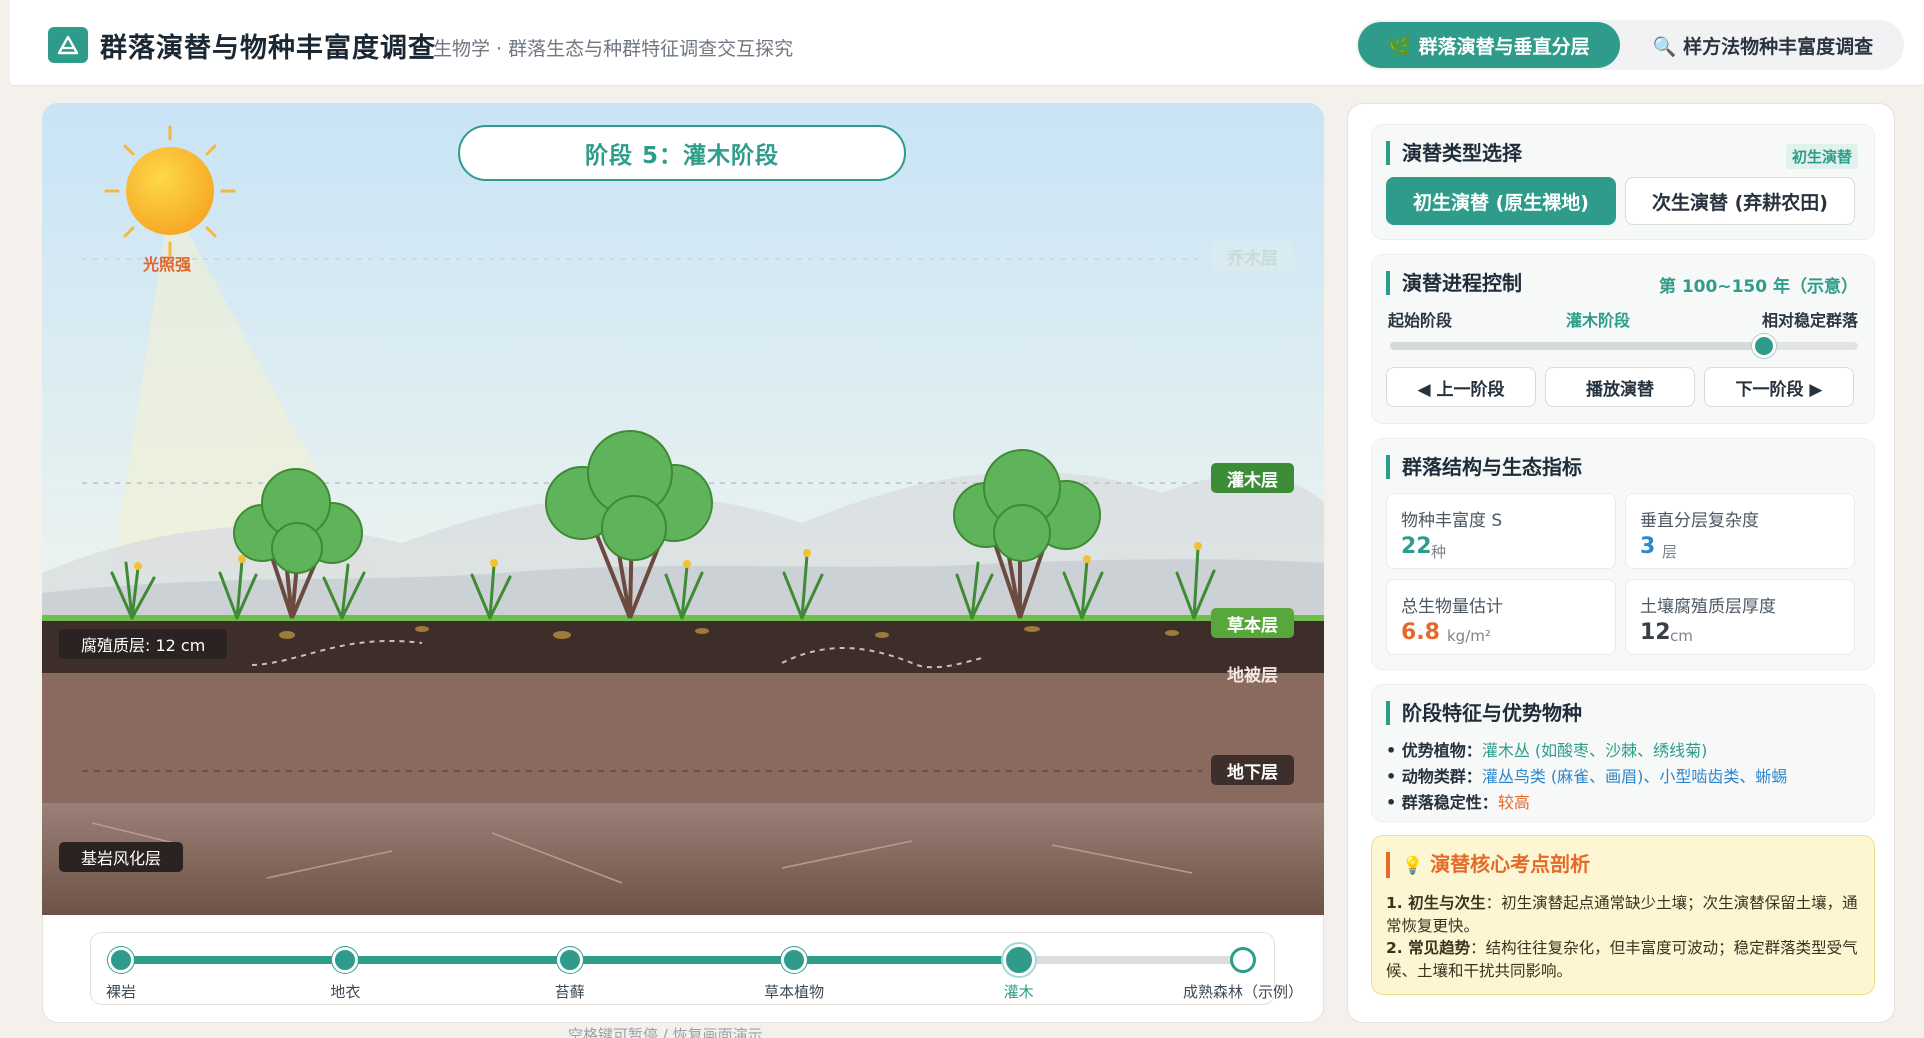  What do you see at coordinates (1513, 802) in the screenshot?
I see `feature-value: 较高` at bounding box center [1513, 802].